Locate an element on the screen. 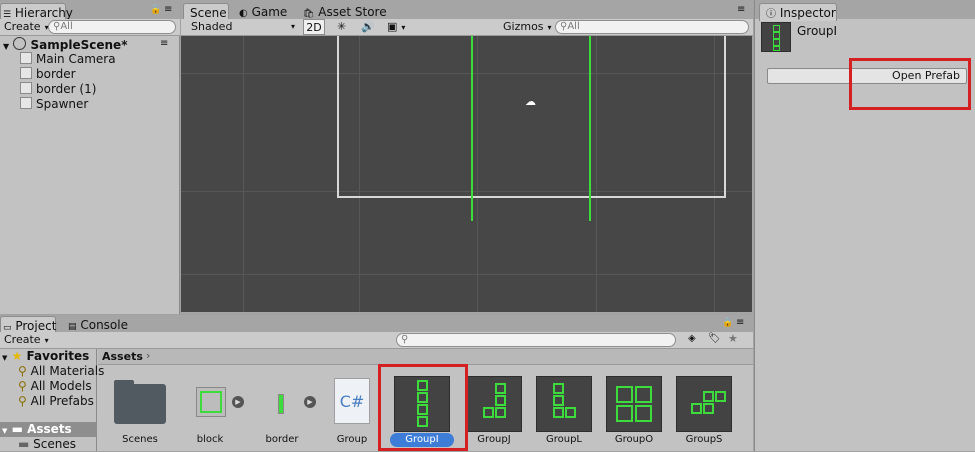  favorites-header: ▼ ★ Favorites is located at coordinates (45, 356).